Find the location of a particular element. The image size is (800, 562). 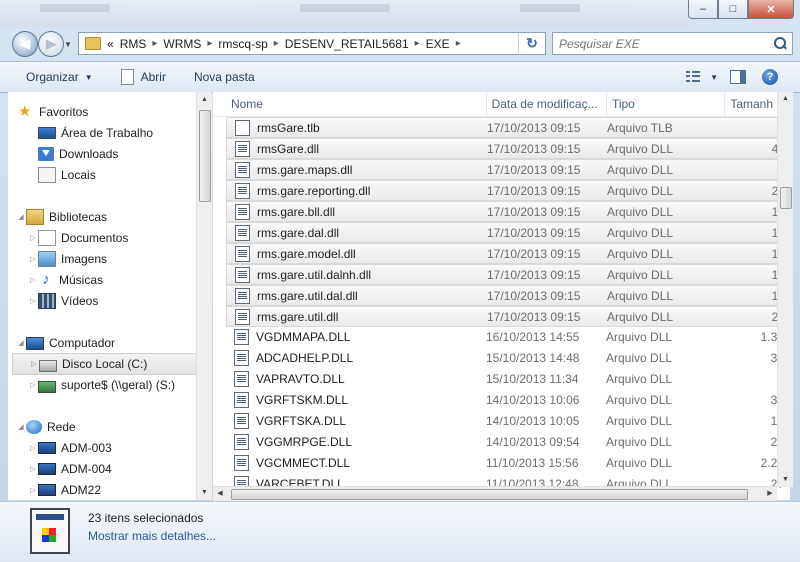

search-box is located at coordinates (672, 43).